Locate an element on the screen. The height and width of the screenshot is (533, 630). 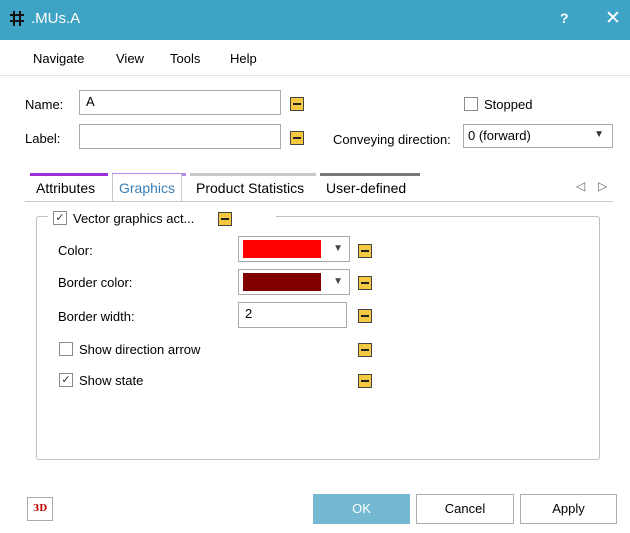
border-width-label: Border width: is located at coordinates (96, 316).